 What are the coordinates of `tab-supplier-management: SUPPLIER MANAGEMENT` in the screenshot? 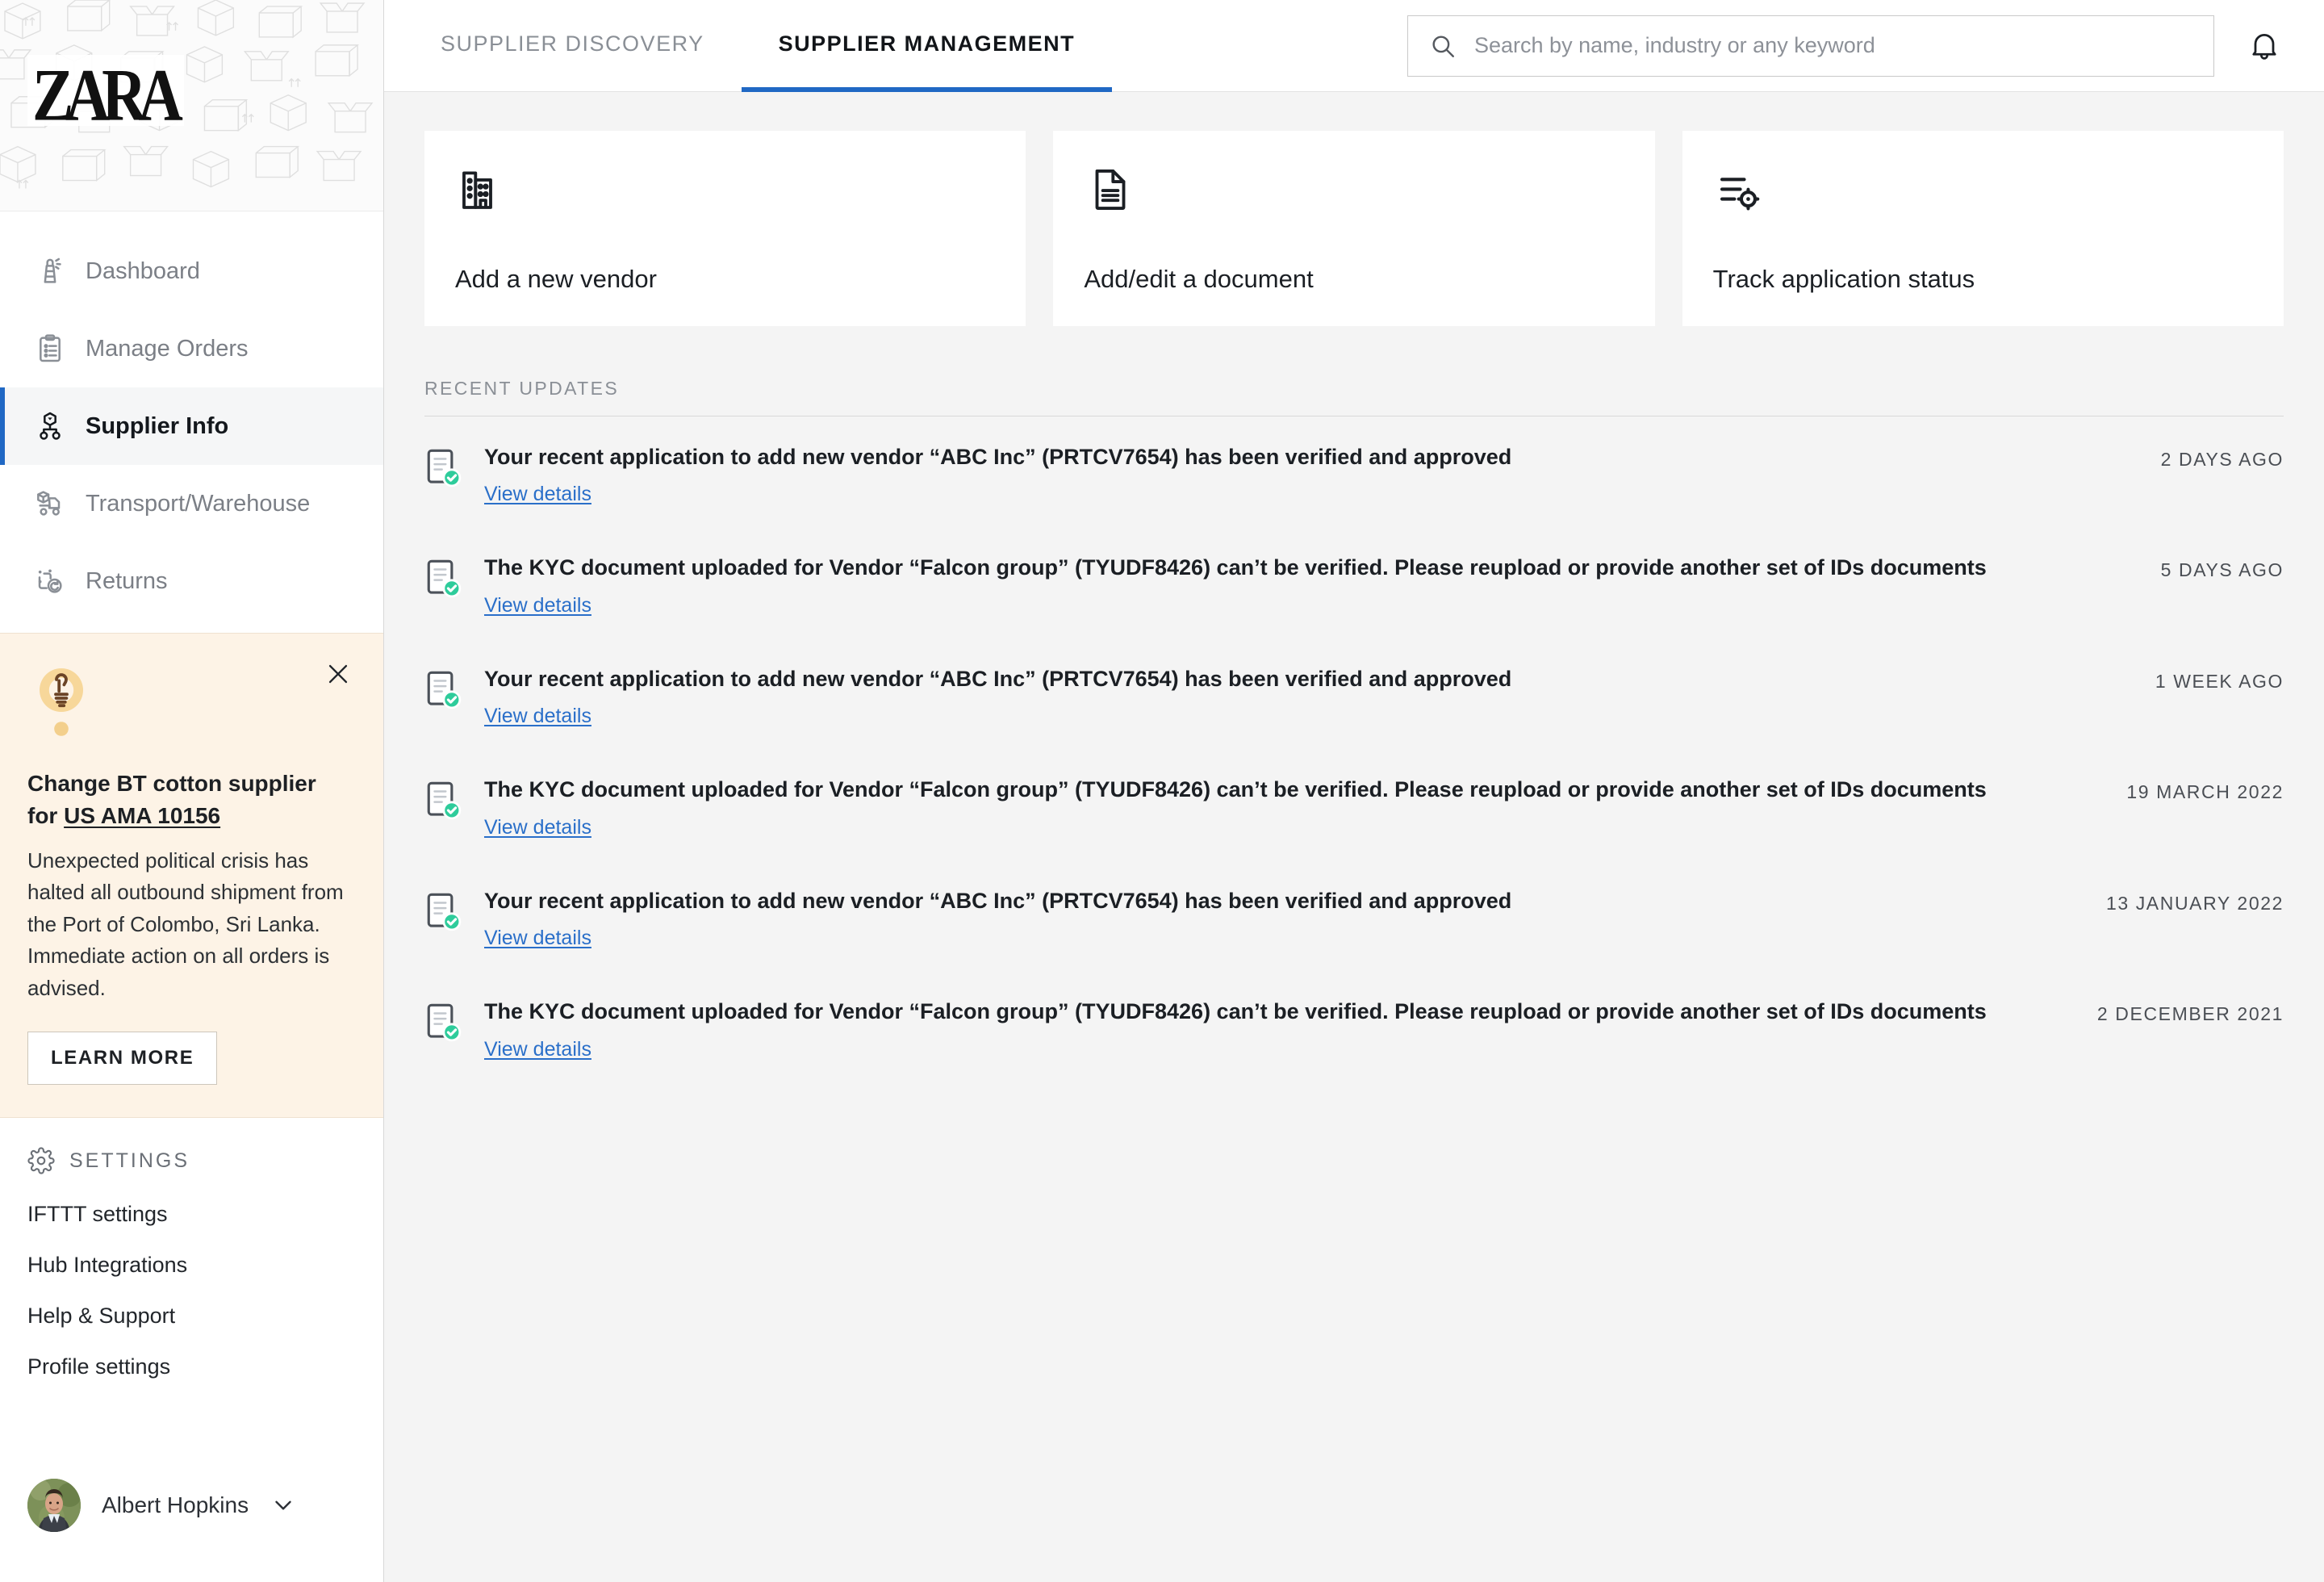 It's located at (927, 46).